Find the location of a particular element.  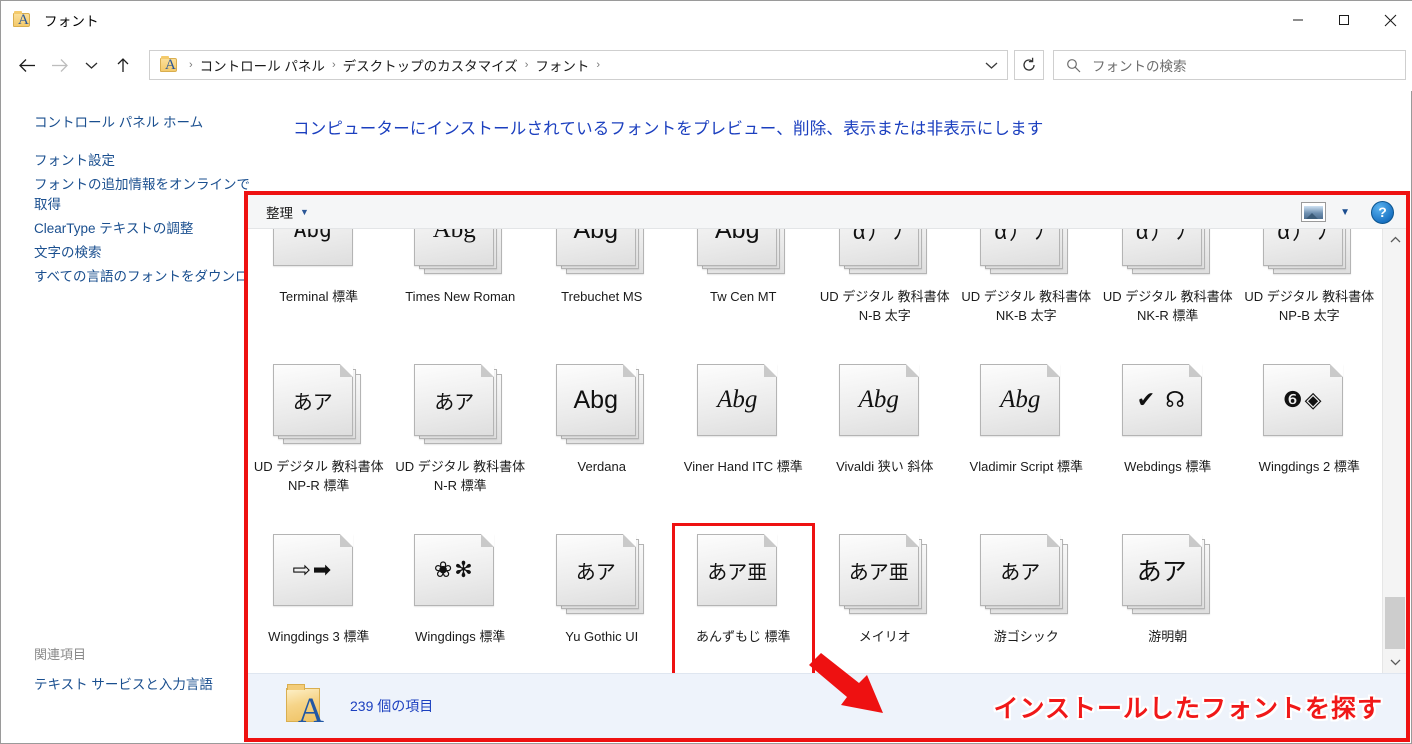

close-button is located at coordinates (1389, 20).